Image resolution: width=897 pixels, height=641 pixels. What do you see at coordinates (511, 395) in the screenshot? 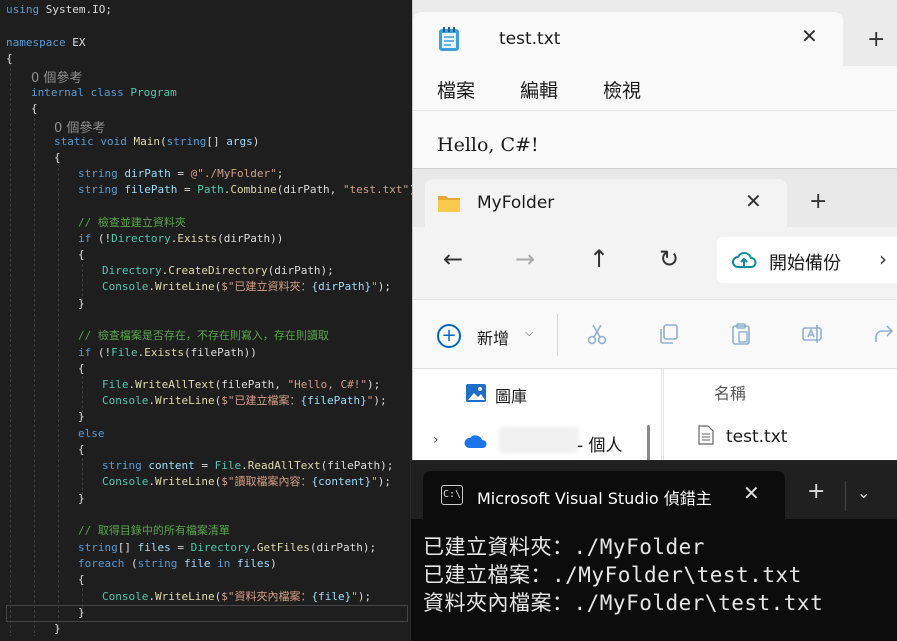
I see `nav-item-gallery: 圖庫` at bounding box center [511, 395].